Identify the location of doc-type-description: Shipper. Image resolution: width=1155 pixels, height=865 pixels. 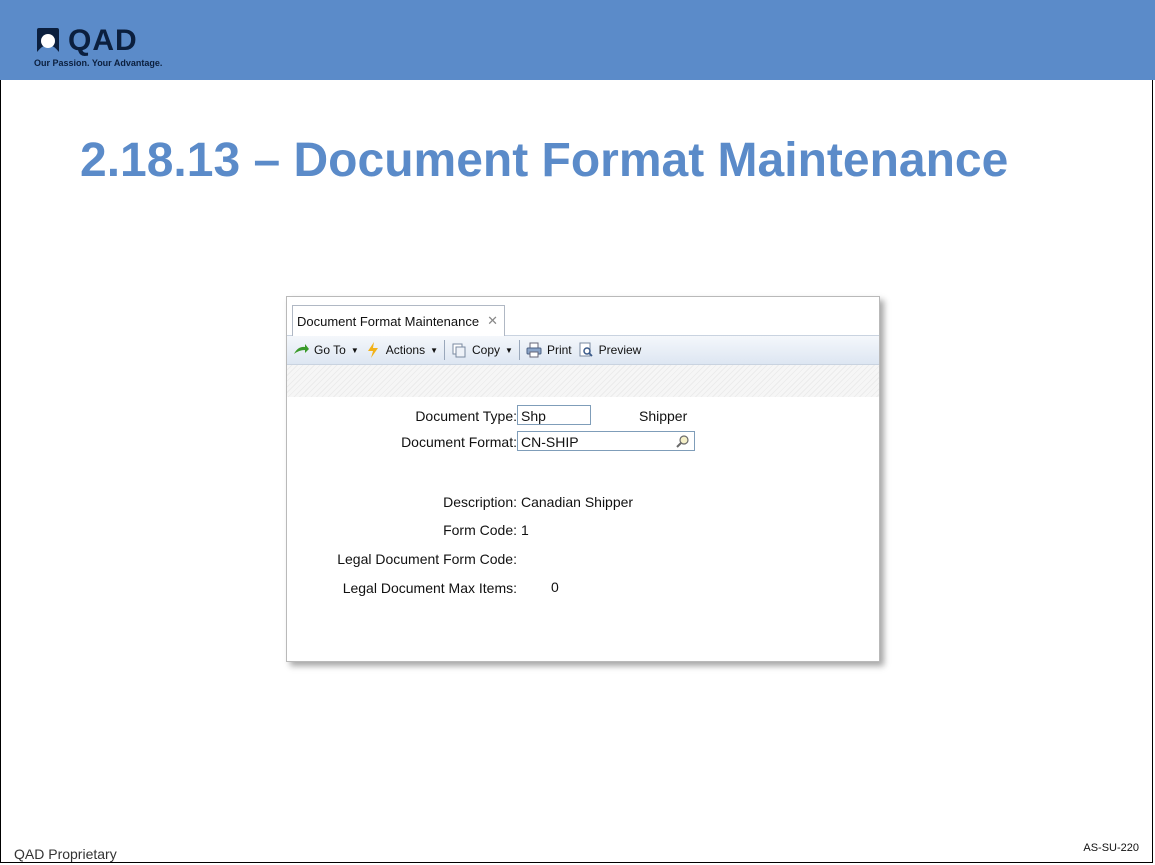
(663, 416).